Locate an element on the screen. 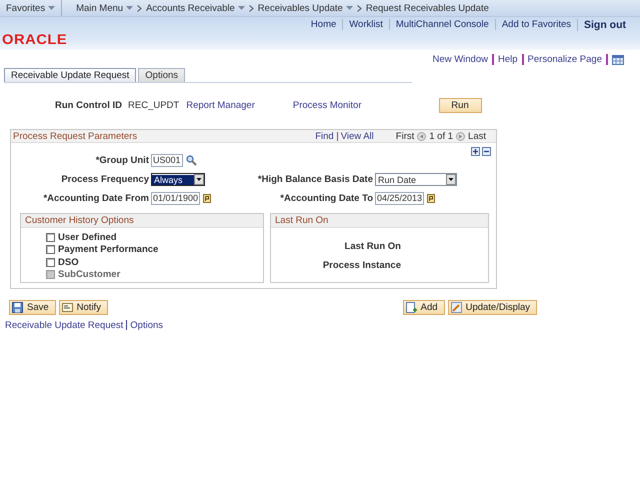  sign-out-link: Sign out is located at coordinates (604, 24).